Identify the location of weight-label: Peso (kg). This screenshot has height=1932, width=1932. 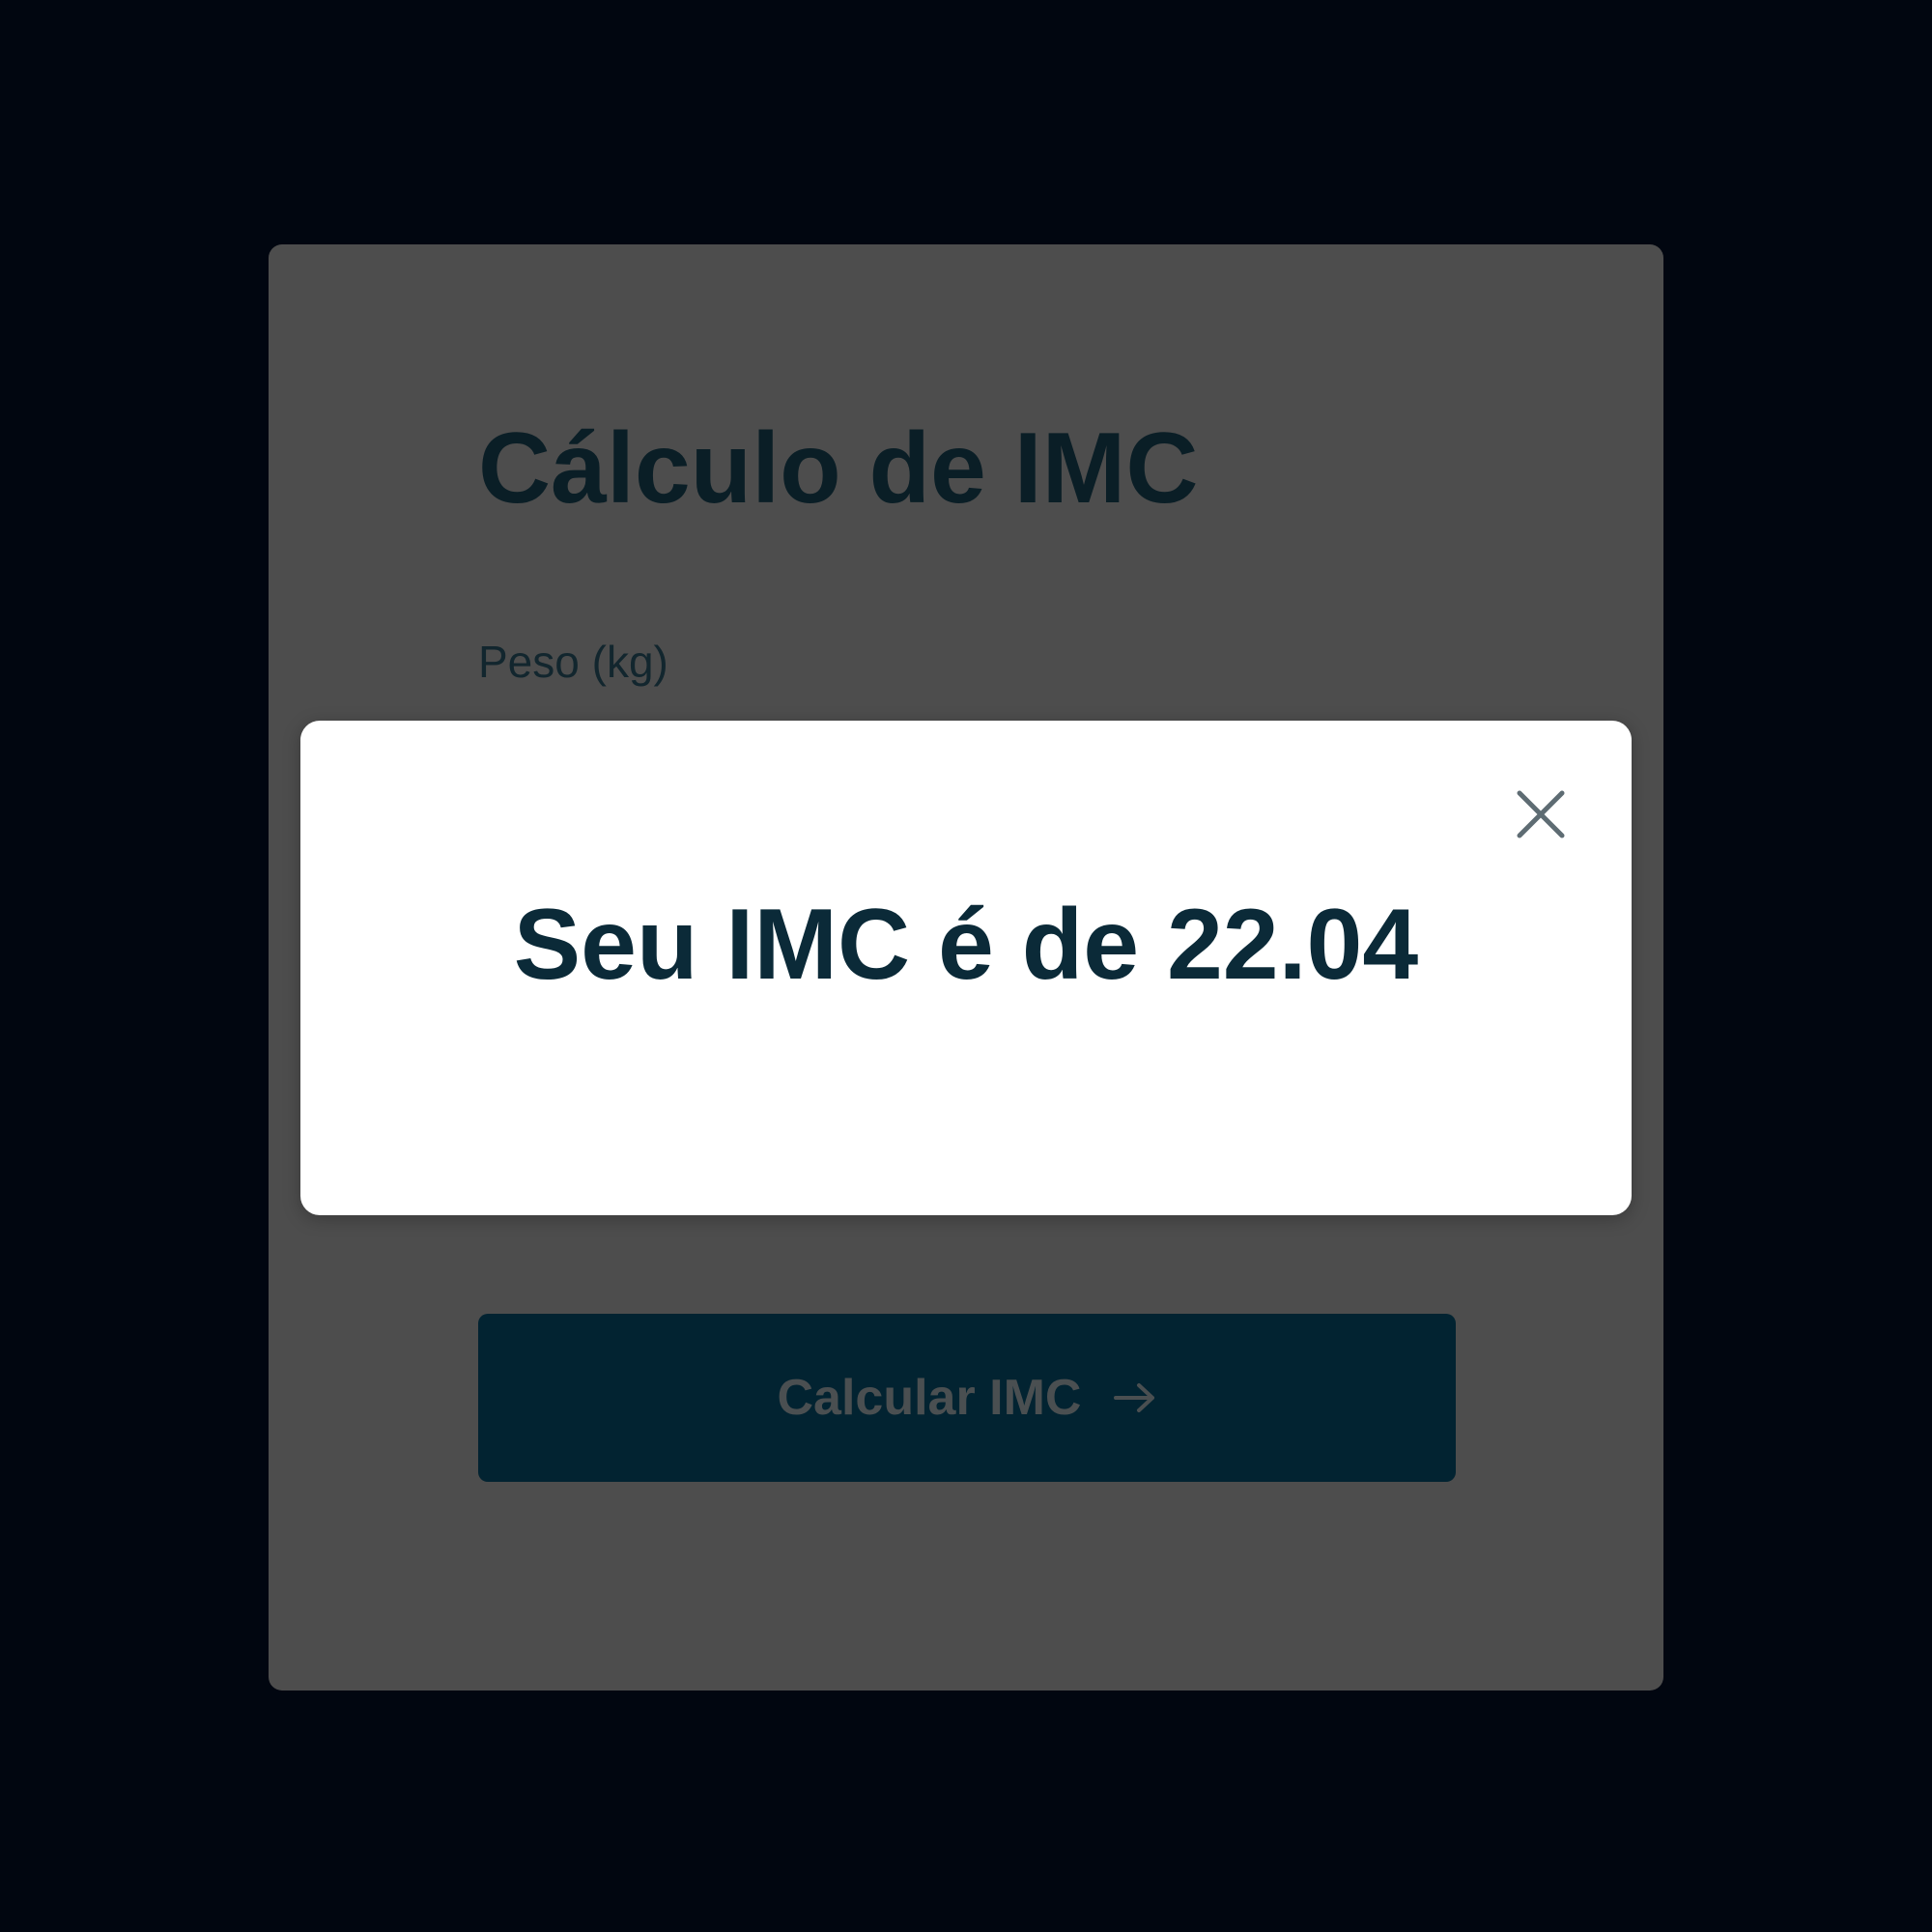
(573, 662).